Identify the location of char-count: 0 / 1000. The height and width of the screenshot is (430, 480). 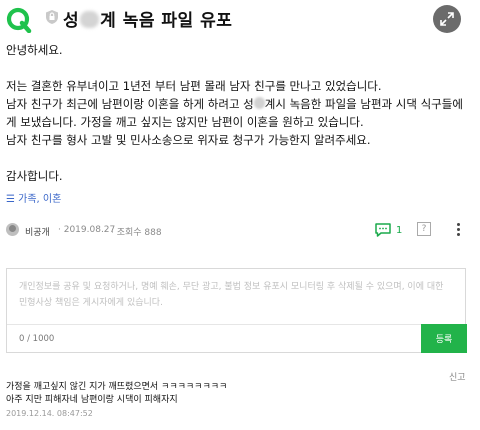
(37, 339).